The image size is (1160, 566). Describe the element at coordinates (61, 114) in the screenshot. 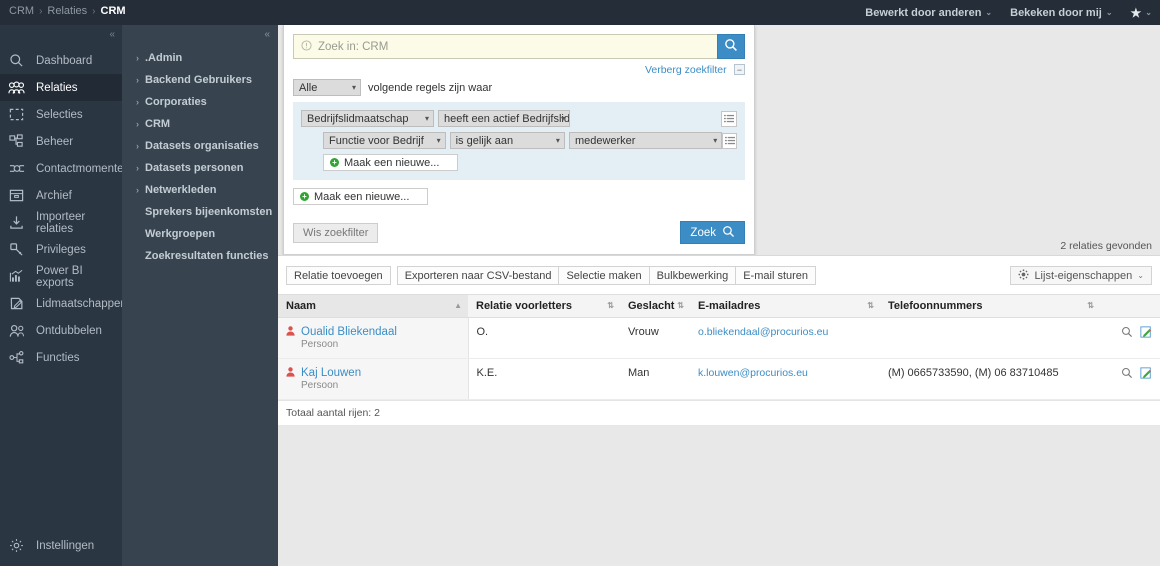

I see `sidebar-item-selecties: Selecties` at that location.